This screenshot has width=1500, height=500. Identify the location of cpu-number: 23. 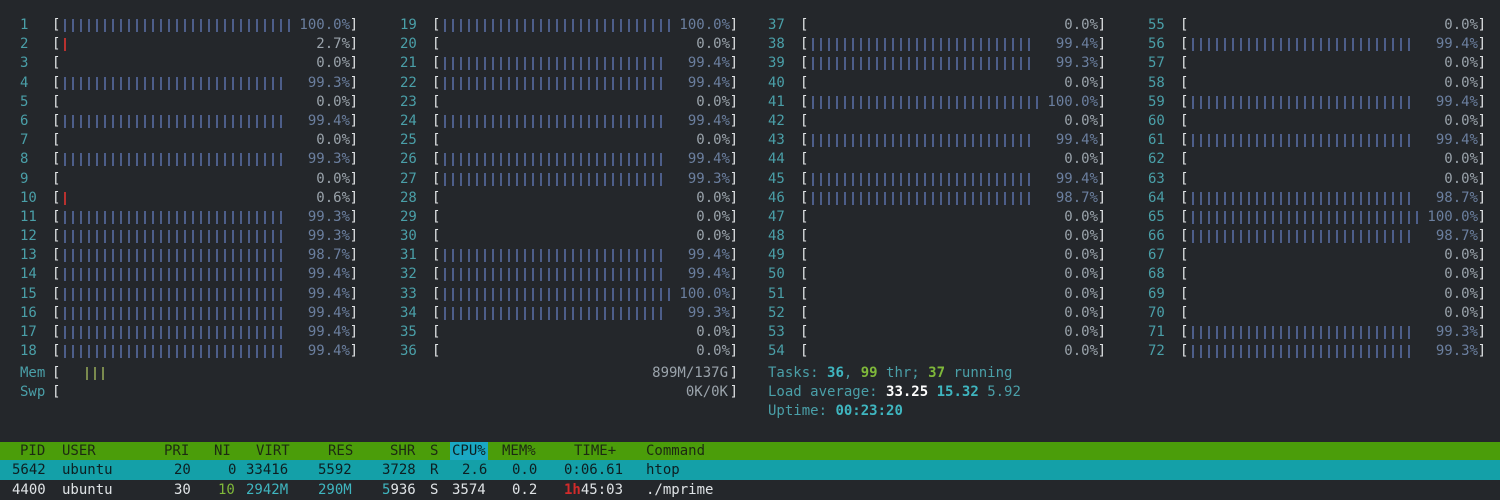
(408, 101).